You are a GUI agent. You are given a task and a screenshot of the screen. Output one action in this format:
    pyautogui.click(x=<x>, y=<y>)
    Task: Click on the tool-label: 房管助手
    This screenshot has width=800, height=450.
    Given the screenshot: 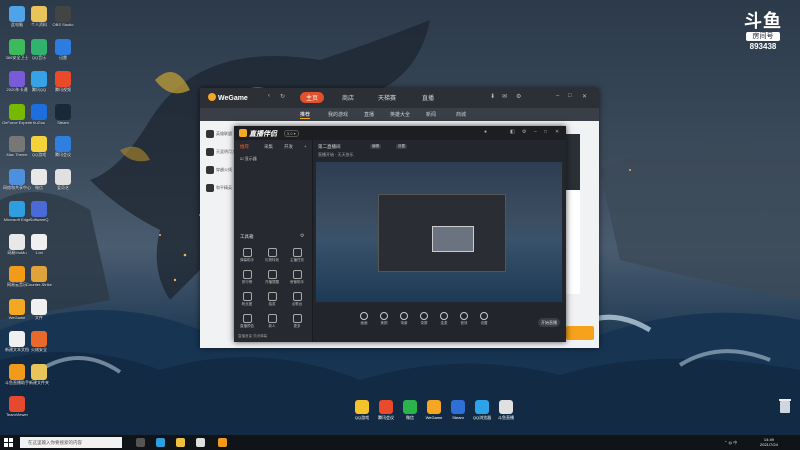 What is the action you would take?
    pyautogui.click(x=297, y=282)
    